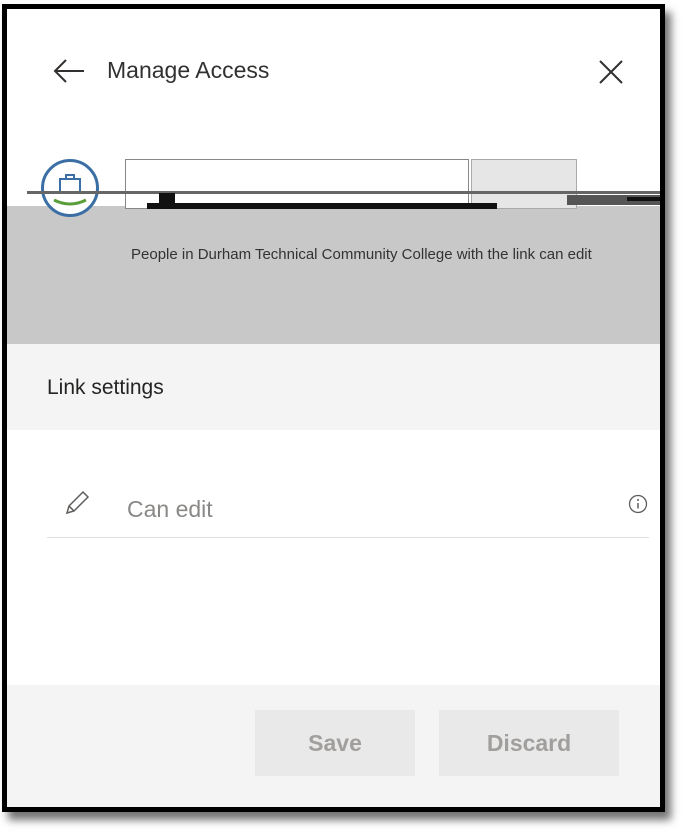  I want to click on panel-title: Manage Access, so click(188, 70).